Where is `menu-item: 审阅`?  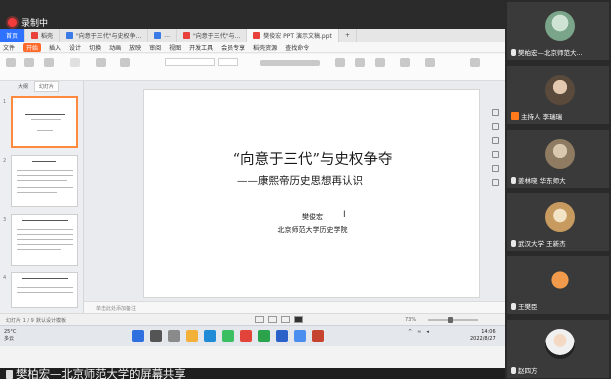
menu-item: 审阅 is located at coordinates (155, 47).